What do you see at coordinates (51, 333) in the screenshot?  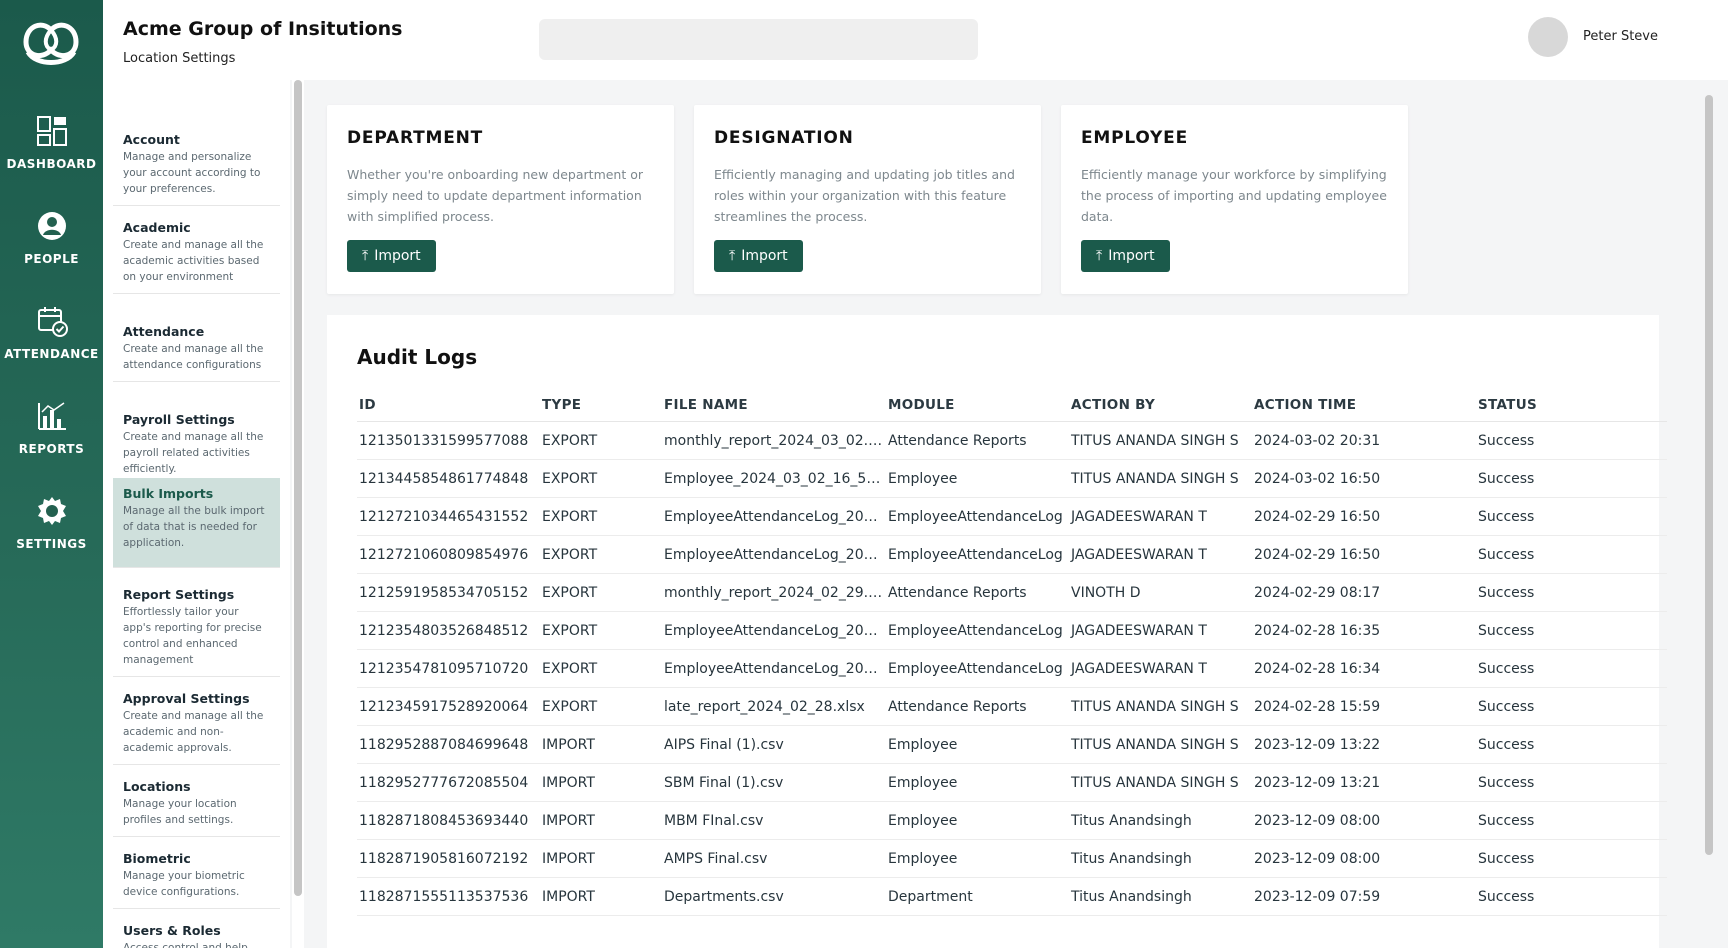 I see `nav-attendance: ATTENDANCE` at bounding box center [51, 333].